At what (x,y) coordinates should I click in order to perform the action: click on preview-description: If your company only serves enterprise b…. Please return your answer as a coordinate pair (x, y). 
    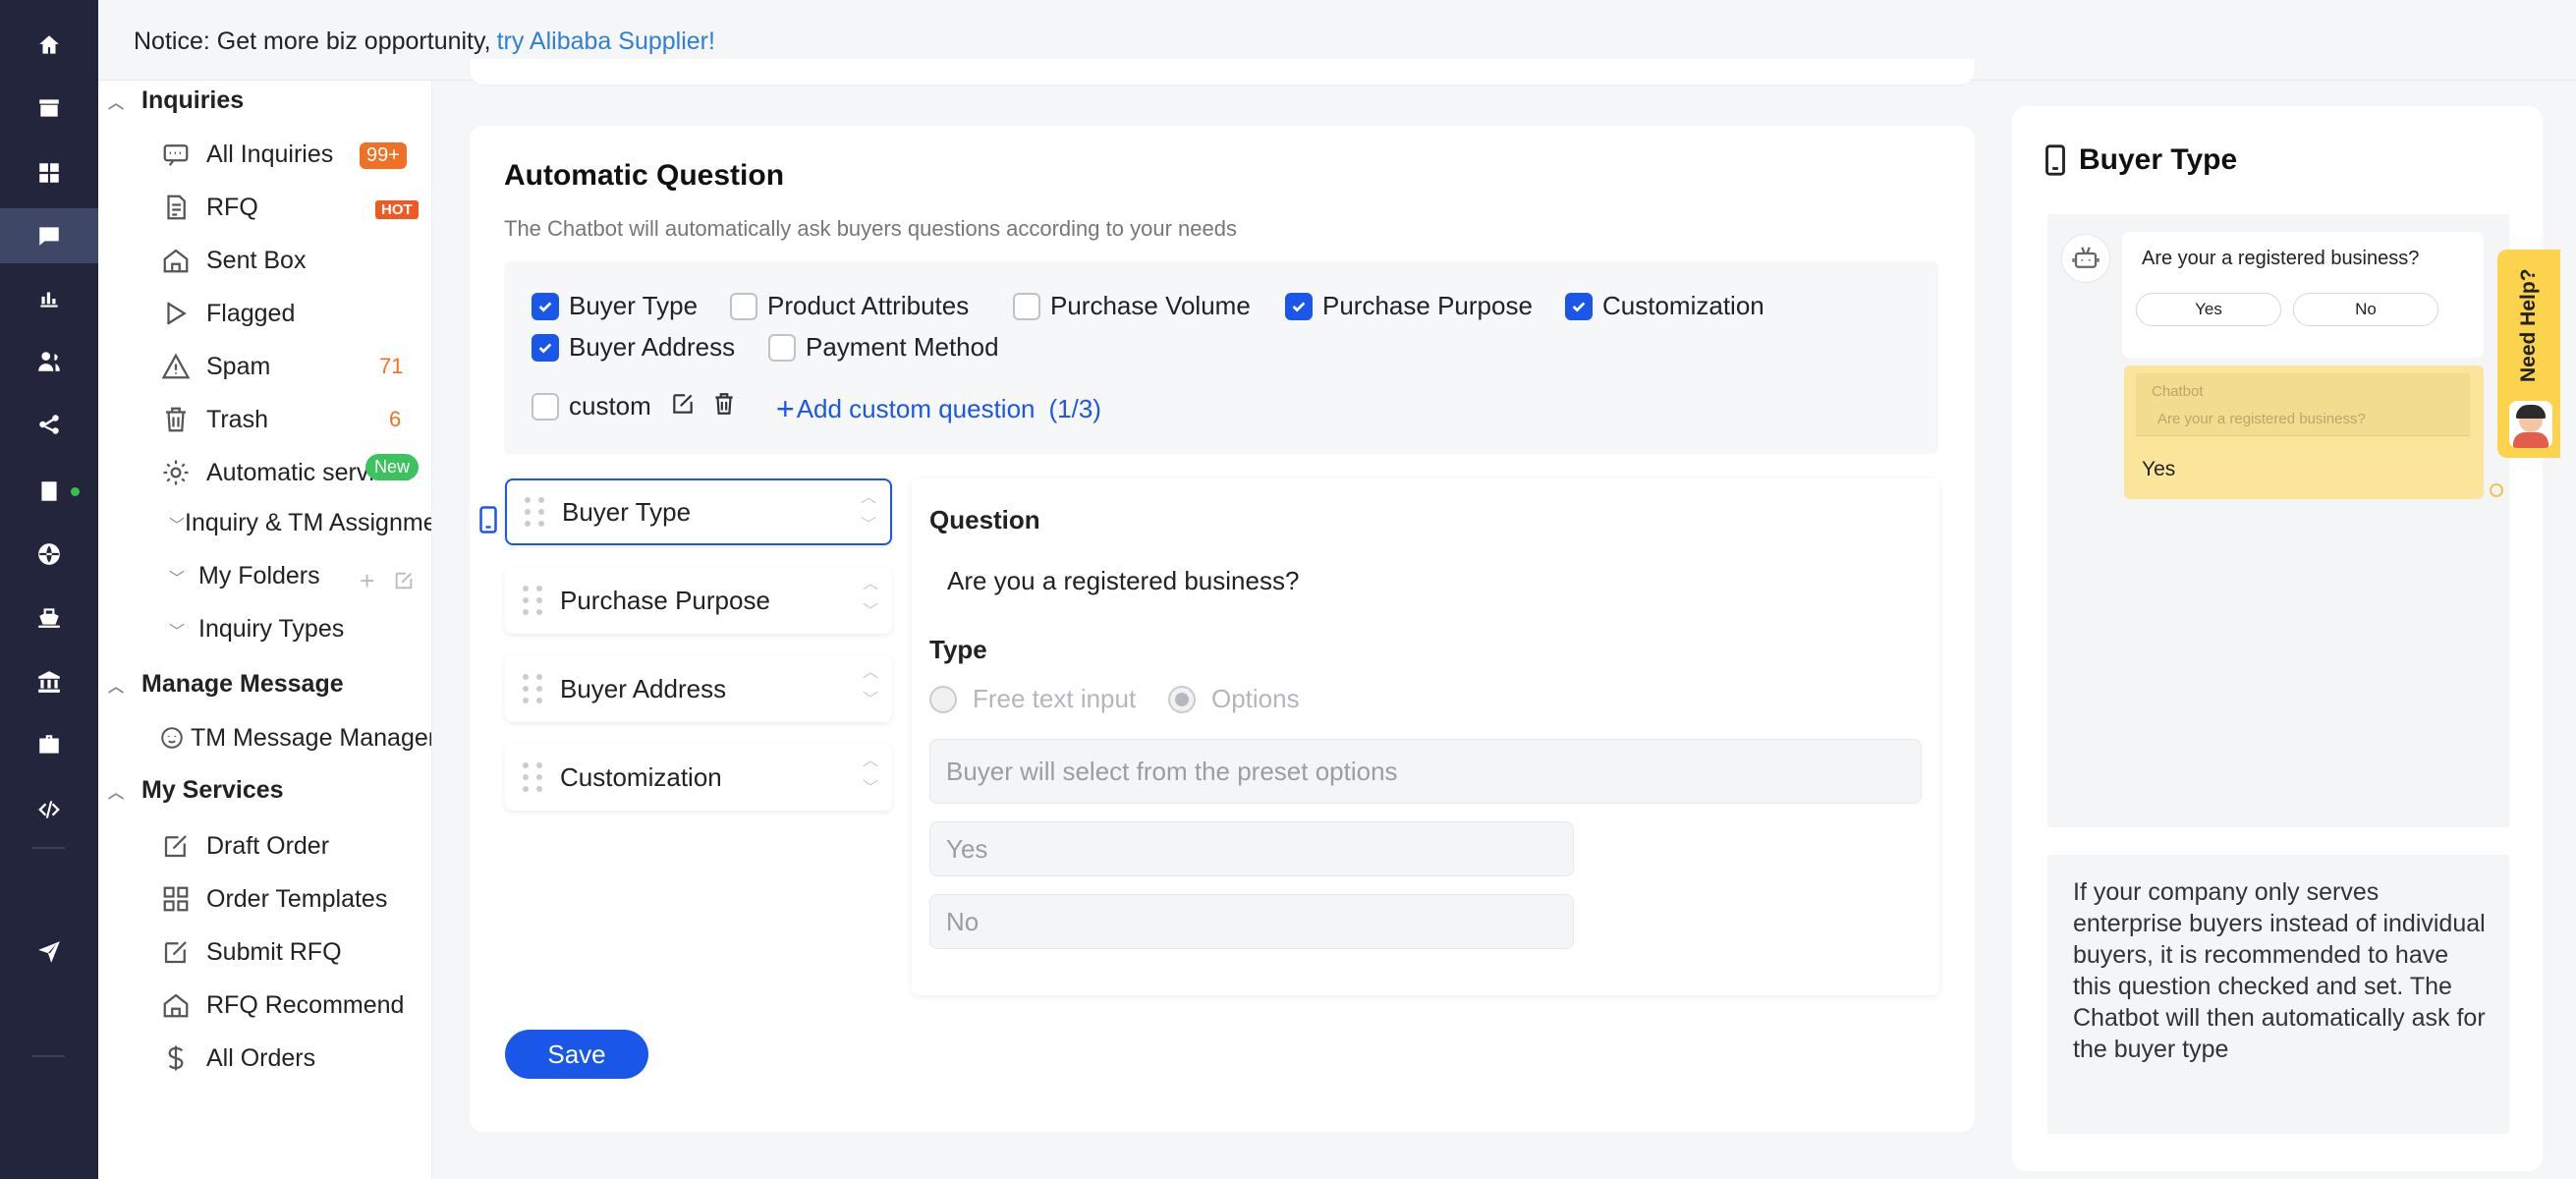
    Looking at the image, I should click on (2279, 970).